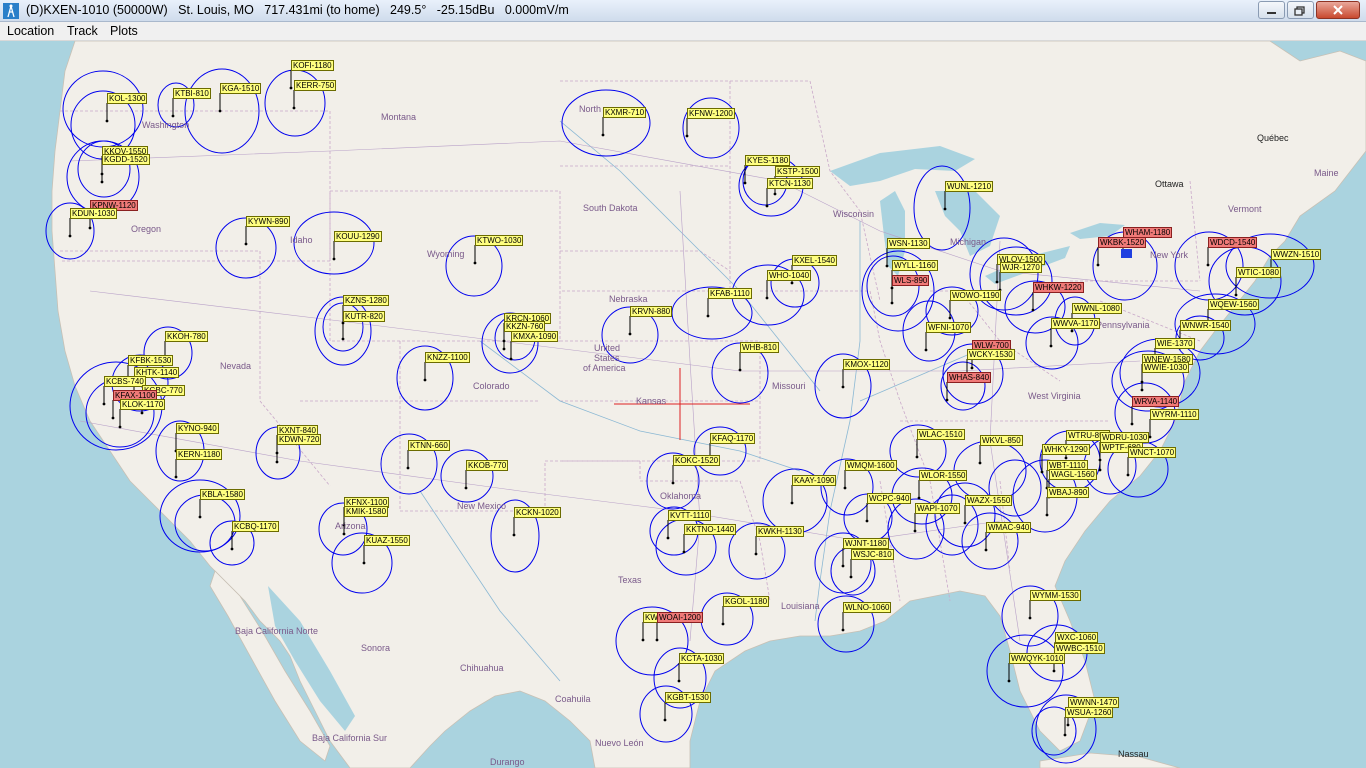 The height and width of the screenshot is (768, 1366). What do you see at coordinates (1089, 712) in the screenshot?
I see `station-label: WSUA-1260` at bounding box center [1089, 712].